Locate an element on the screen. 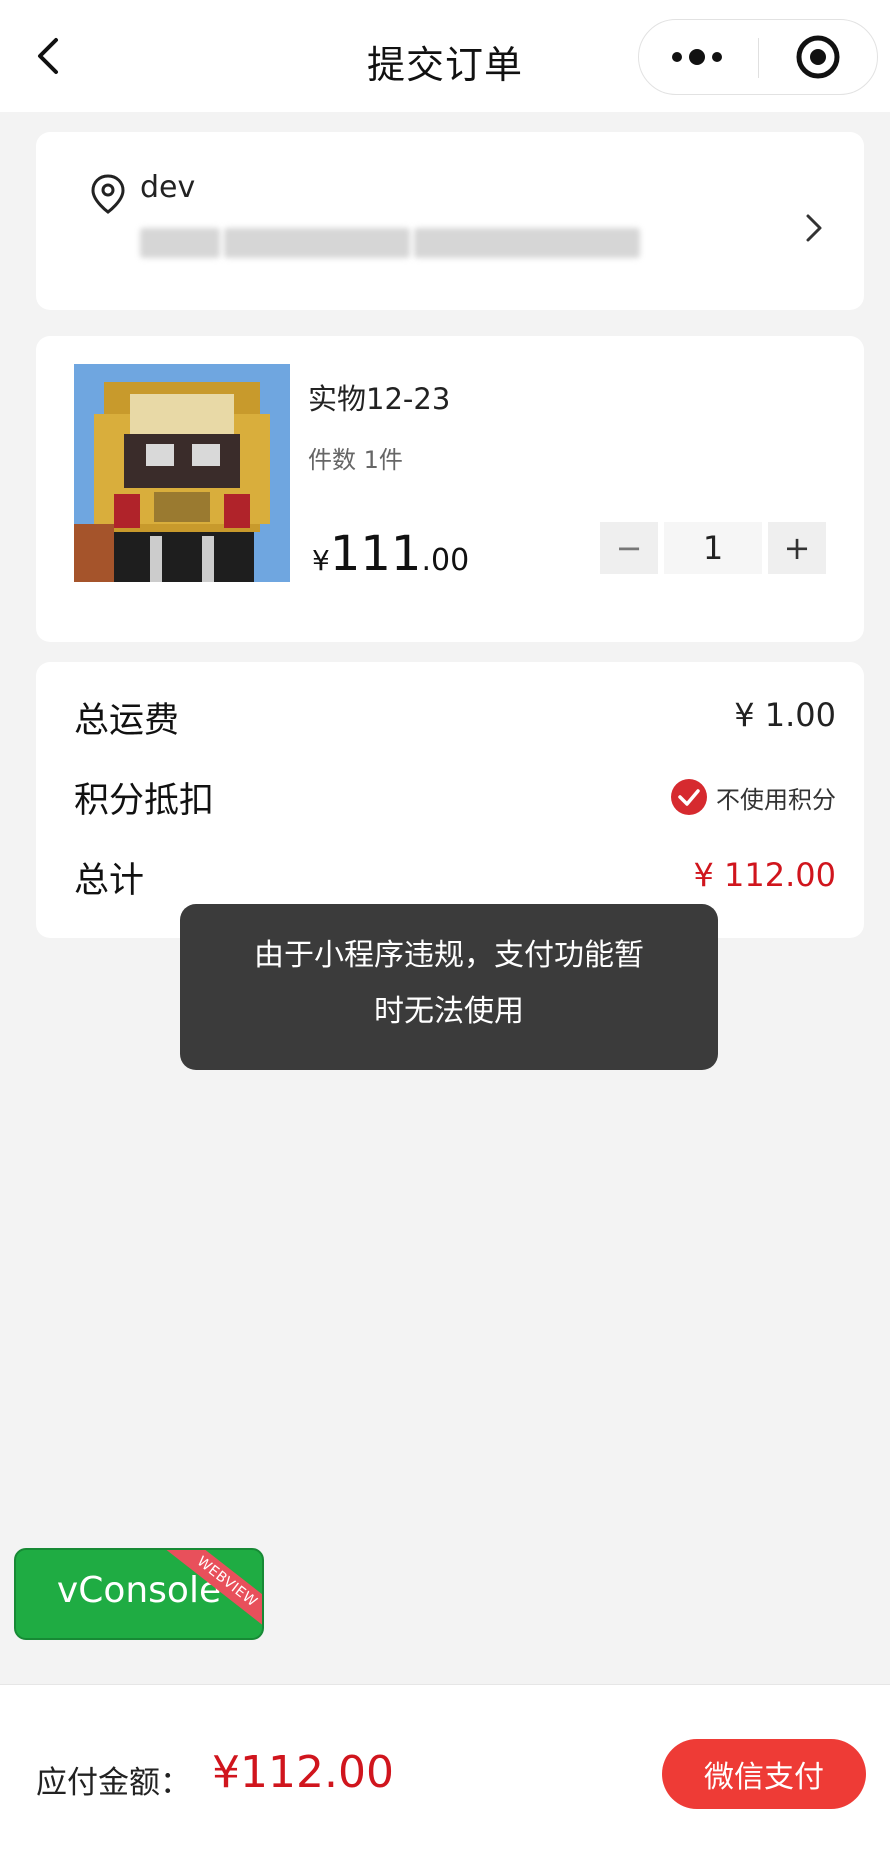 The width and height of the screenshot is (890, 1854). toast-line-2: 时无法使用 is located at coordinates (449, 1011).